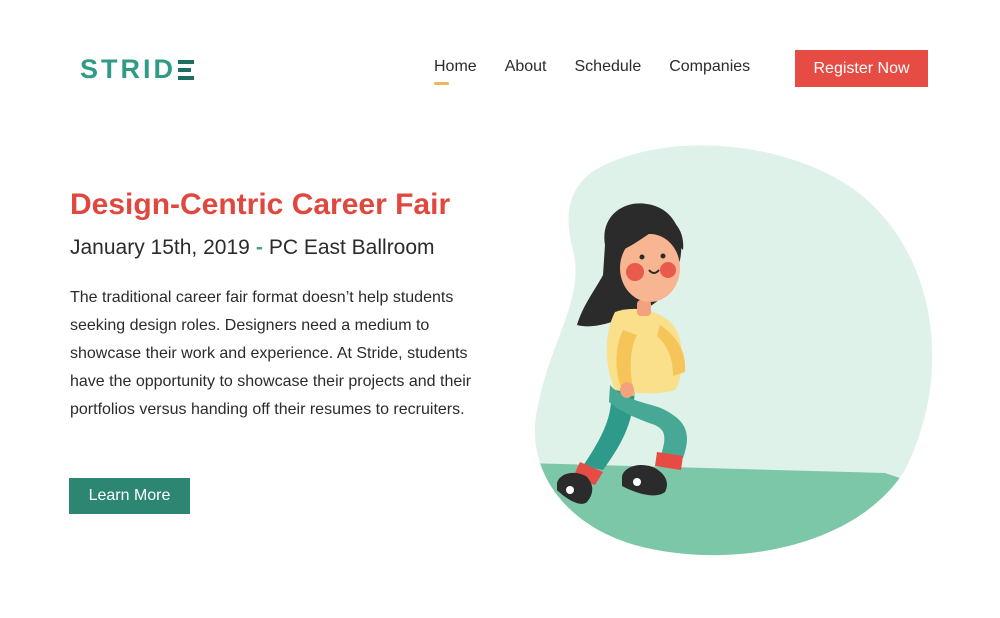 This screenshot has height=618, width=1000. What do you see at coordinates (526, 67) in the screenshot?
I see `nav-link-about: About` at bounding box center [526, 67].